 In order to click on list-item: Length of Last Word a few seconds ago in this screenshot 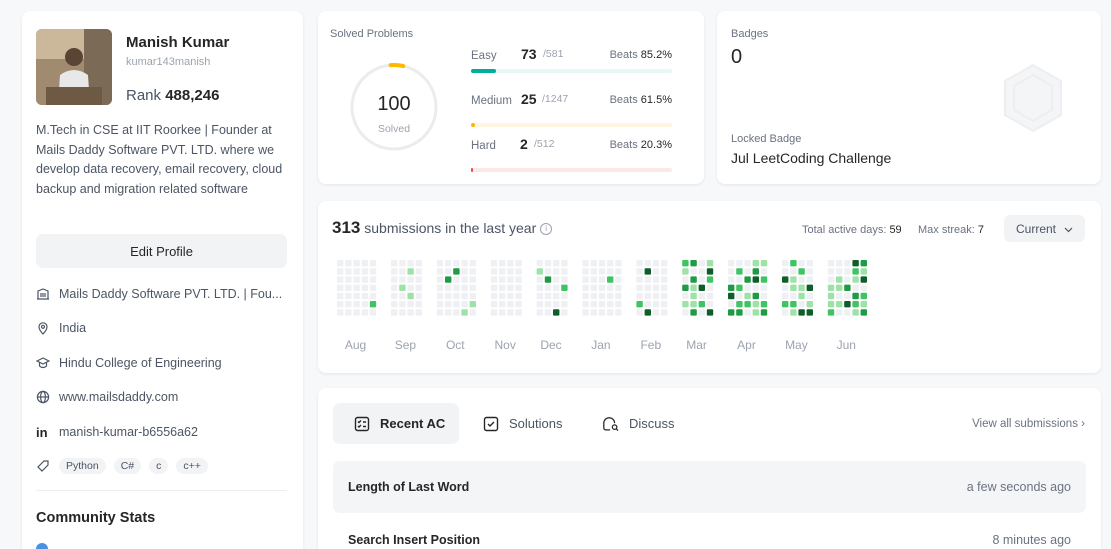, I will do `click(709, 487)`.